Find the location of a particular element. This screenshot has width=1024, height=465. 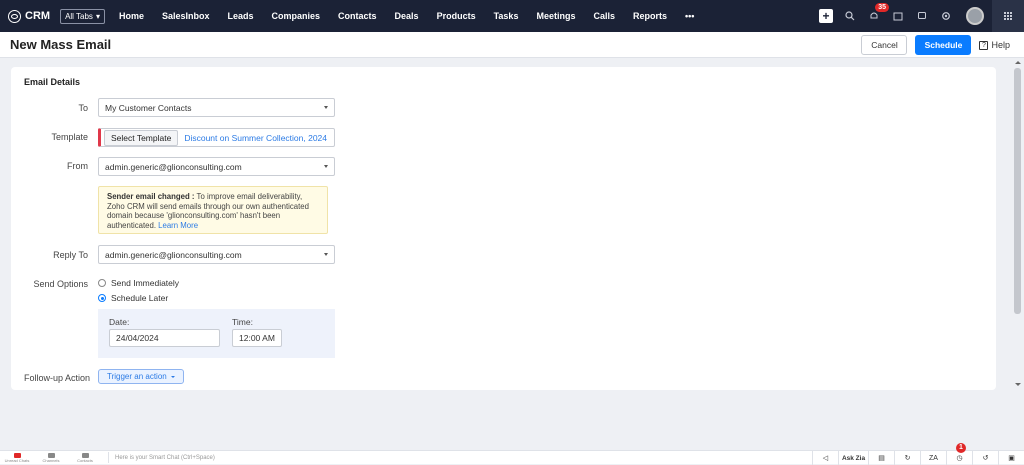

search-icon is located at coordinates (850, 16).